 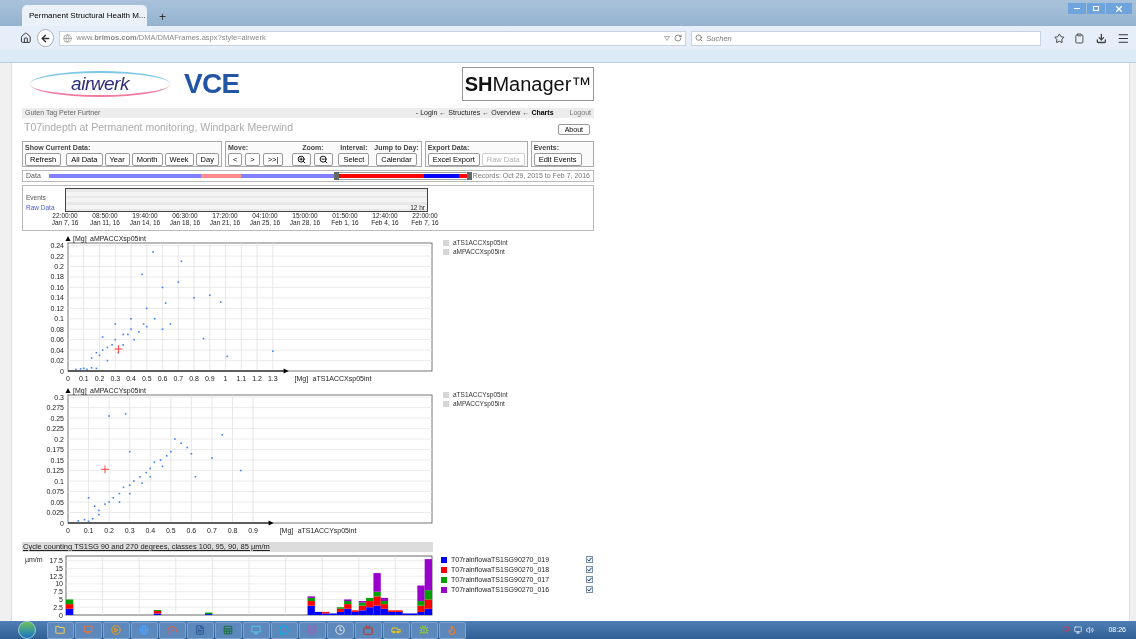 What do you see at coordinates (528, 84) in the screenshot?
I see `product-logo: SHManager™` at bounding box center [528, 84].